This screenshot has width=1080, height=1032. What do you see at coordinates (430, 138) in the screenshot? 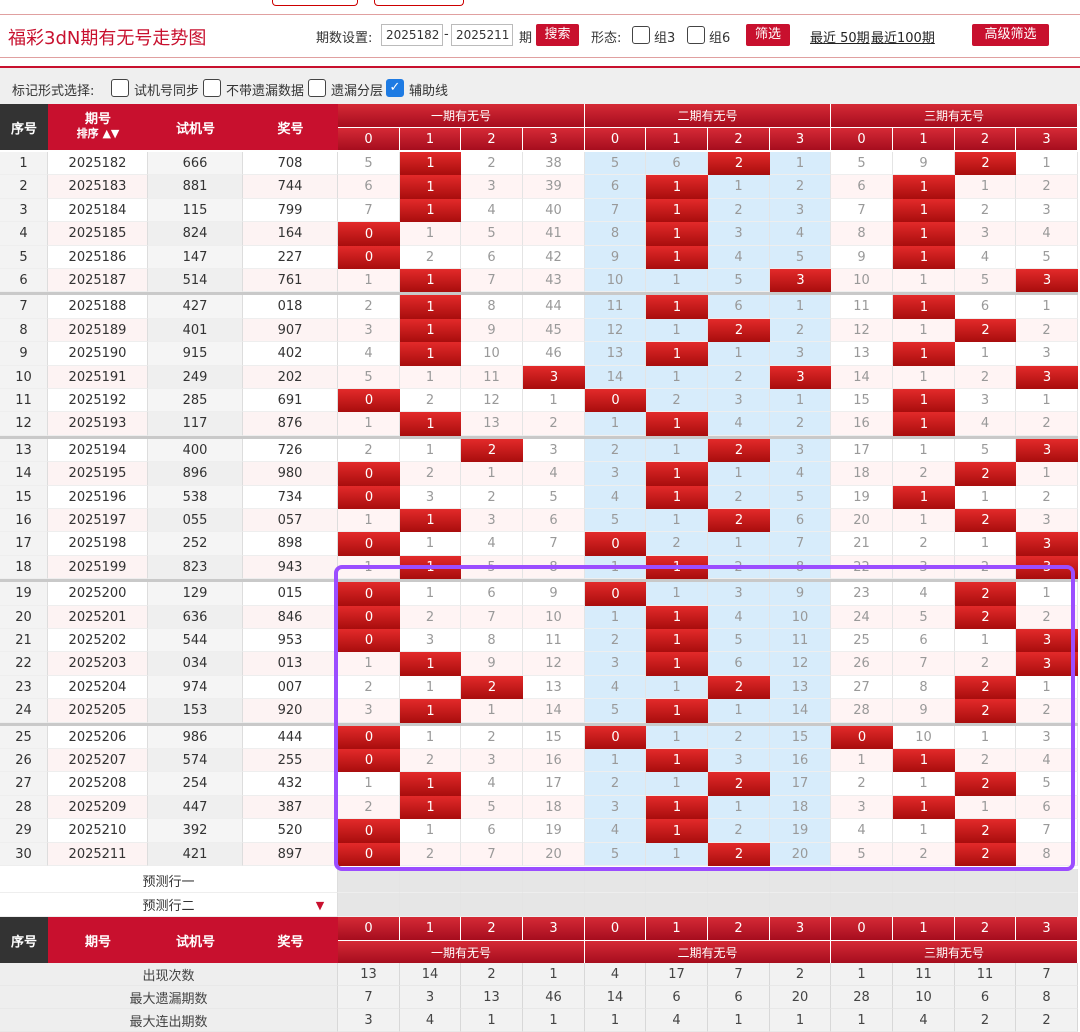
I see `digit-col-header: 1` at bounding box center [430, 138].